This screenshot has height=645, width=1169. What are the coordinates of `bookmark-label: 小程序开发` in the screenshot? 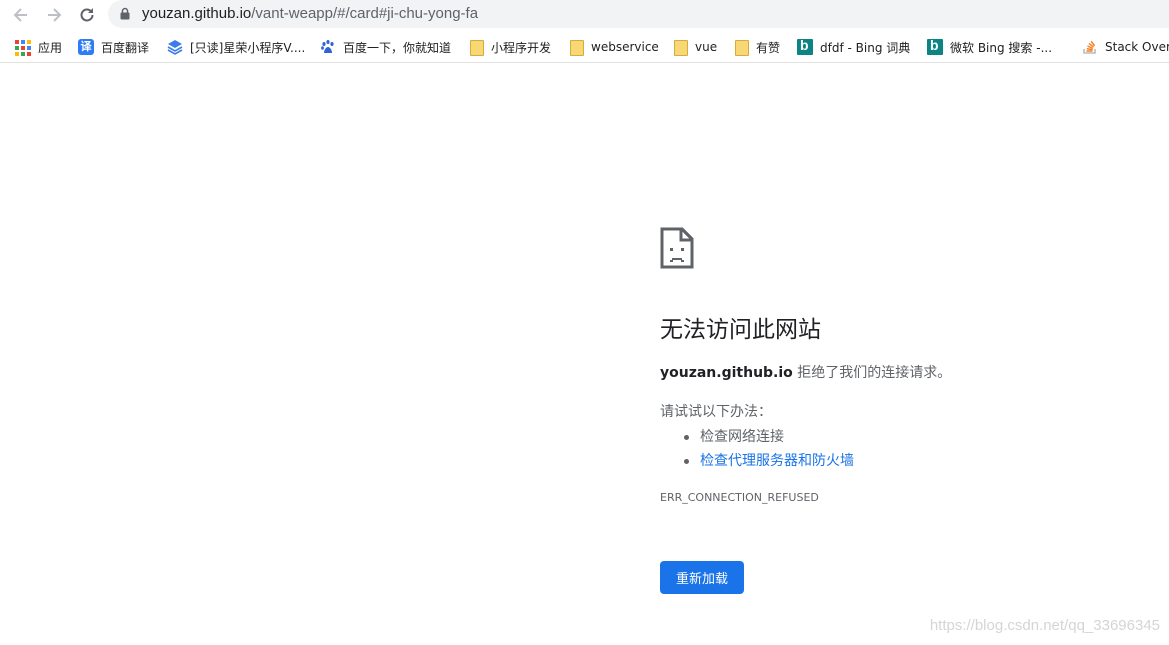 It's located at (521, 47).